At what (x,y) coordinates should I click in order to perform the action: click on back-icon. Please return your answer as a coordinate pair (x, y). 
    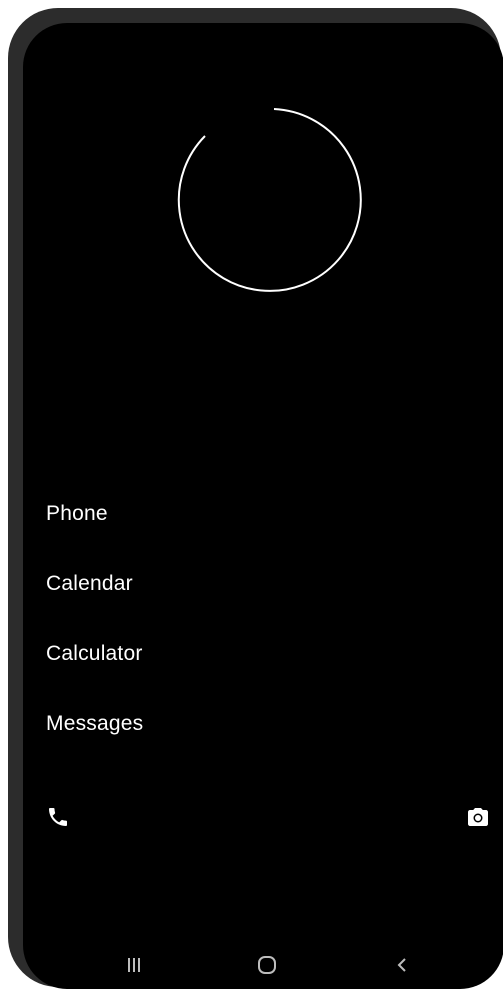
    Looking at the image, I should click on (401, 965).